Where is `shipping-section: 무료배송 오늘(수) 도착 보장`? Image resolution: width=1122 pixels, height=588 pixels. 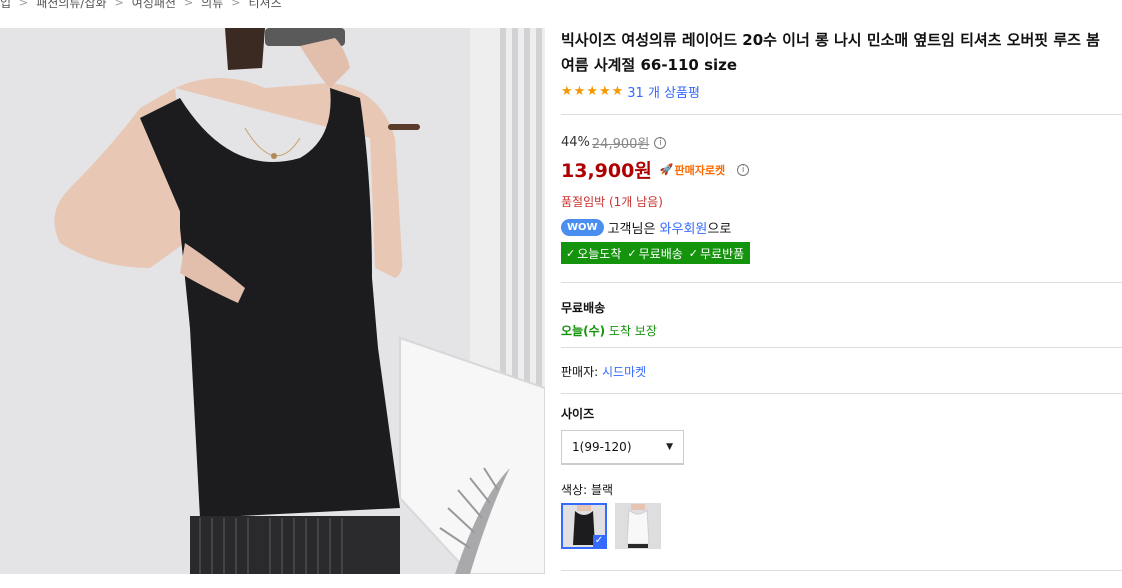 shipping-section: 무료배송 오늘(수) 도착 보장 is located at coordinates (609, 319).